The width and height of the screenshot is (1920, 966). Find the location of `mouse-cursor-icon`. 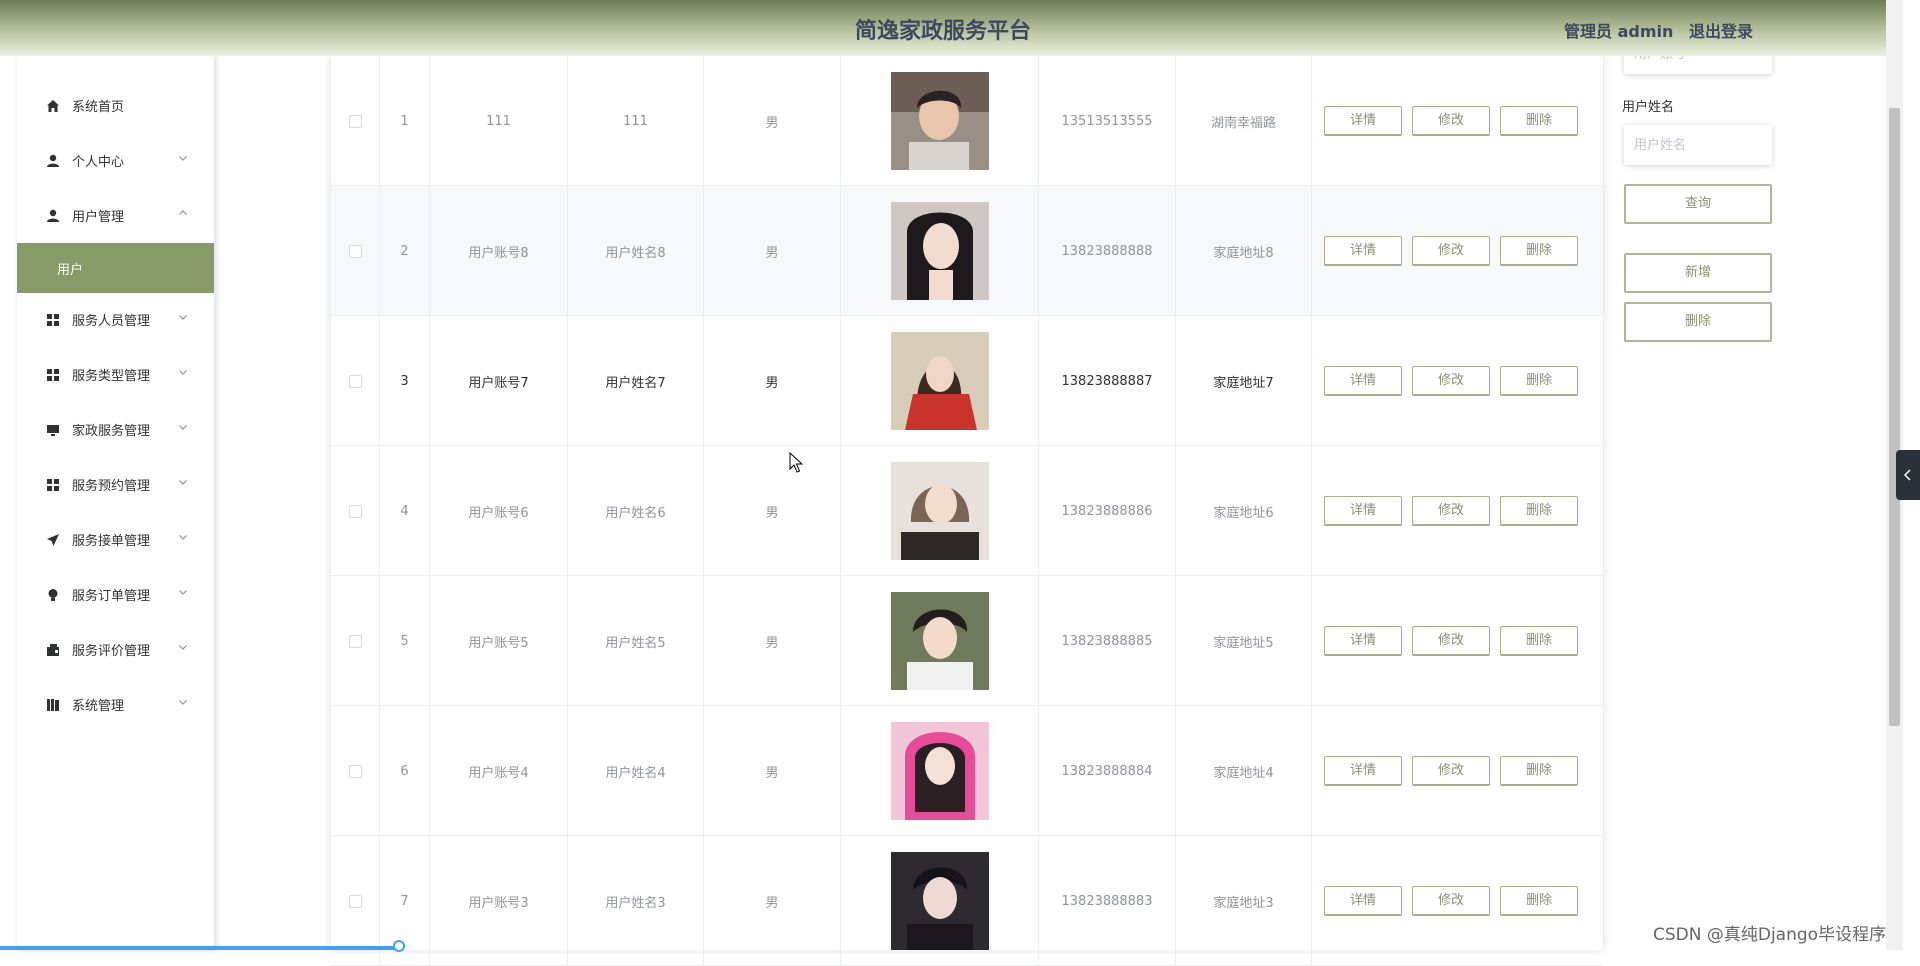

mouse-cursor-icon is located at coordinates (796, 462).